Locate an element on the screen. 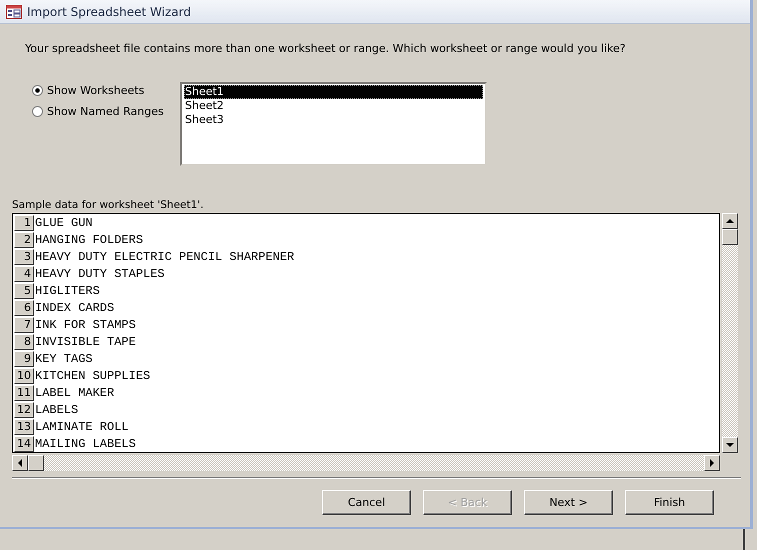  window-title: Import Spreadsheet Wizard is located at coordinates (109, 11).